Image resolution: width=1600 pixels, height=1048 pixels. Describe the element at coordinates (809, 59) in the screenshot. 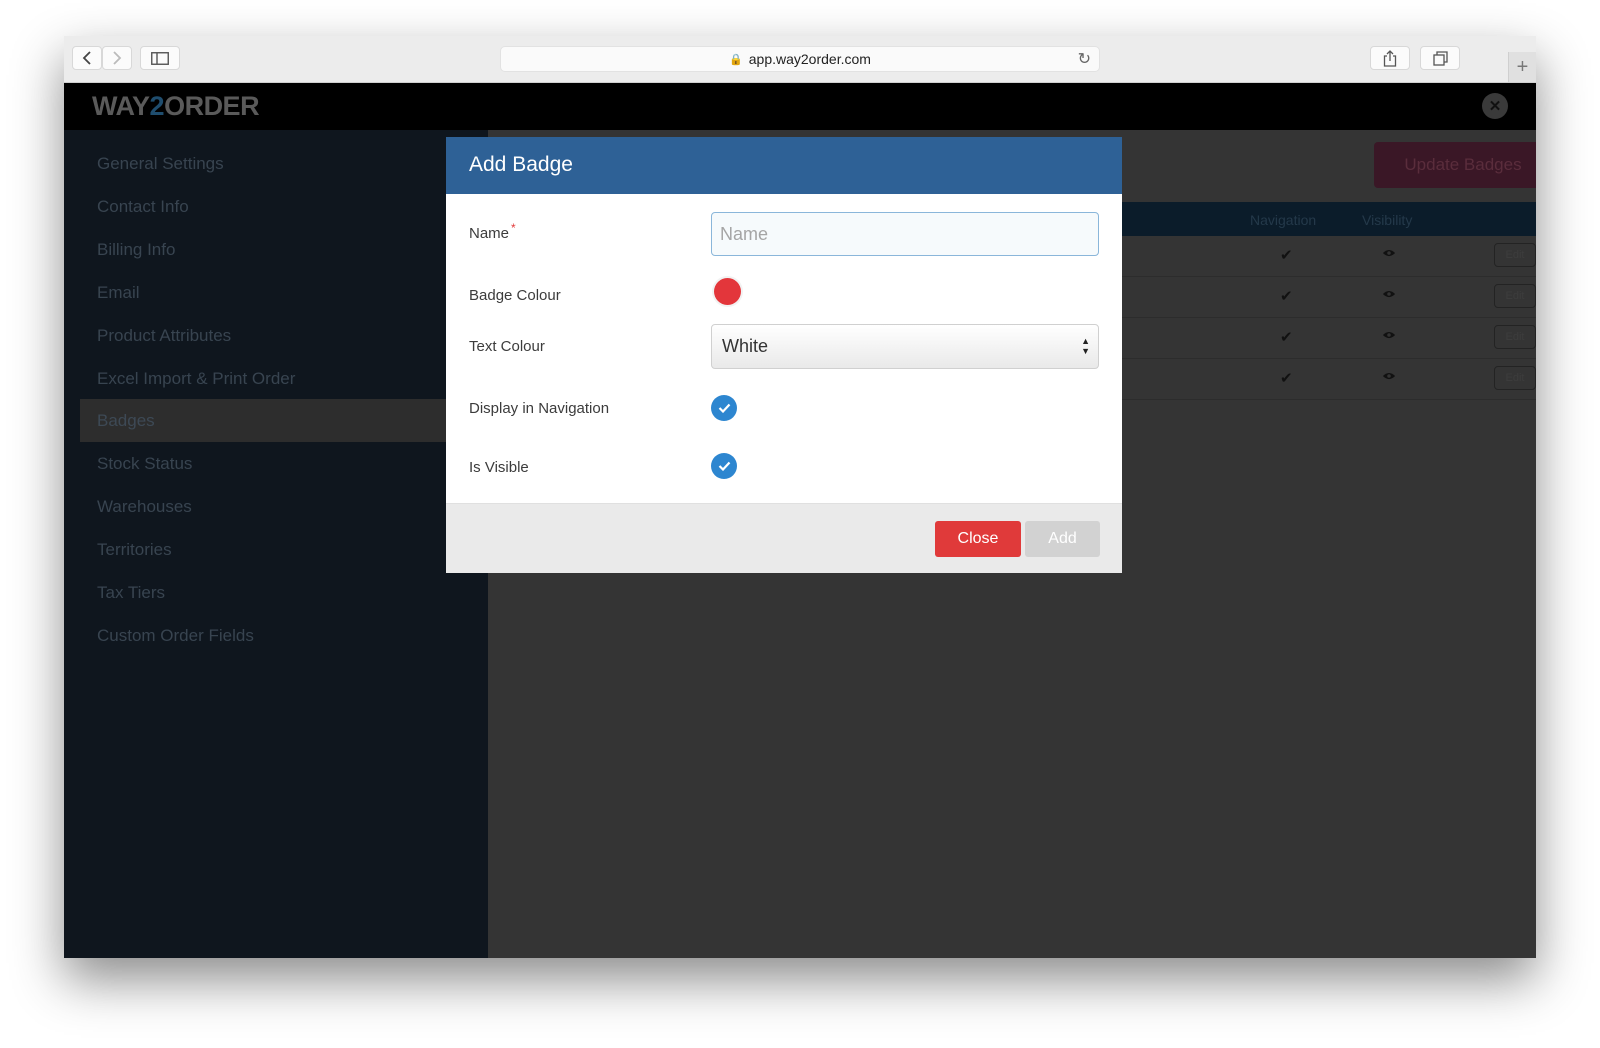

I see `url-text: app.way2order.com` at that location.